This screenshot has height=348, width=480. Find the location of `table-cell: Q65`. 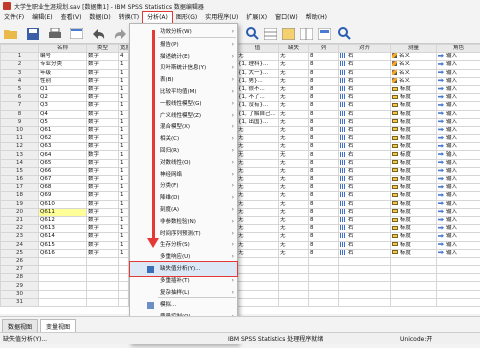

table-cell: Q65 is located at coordinates (63, 163).